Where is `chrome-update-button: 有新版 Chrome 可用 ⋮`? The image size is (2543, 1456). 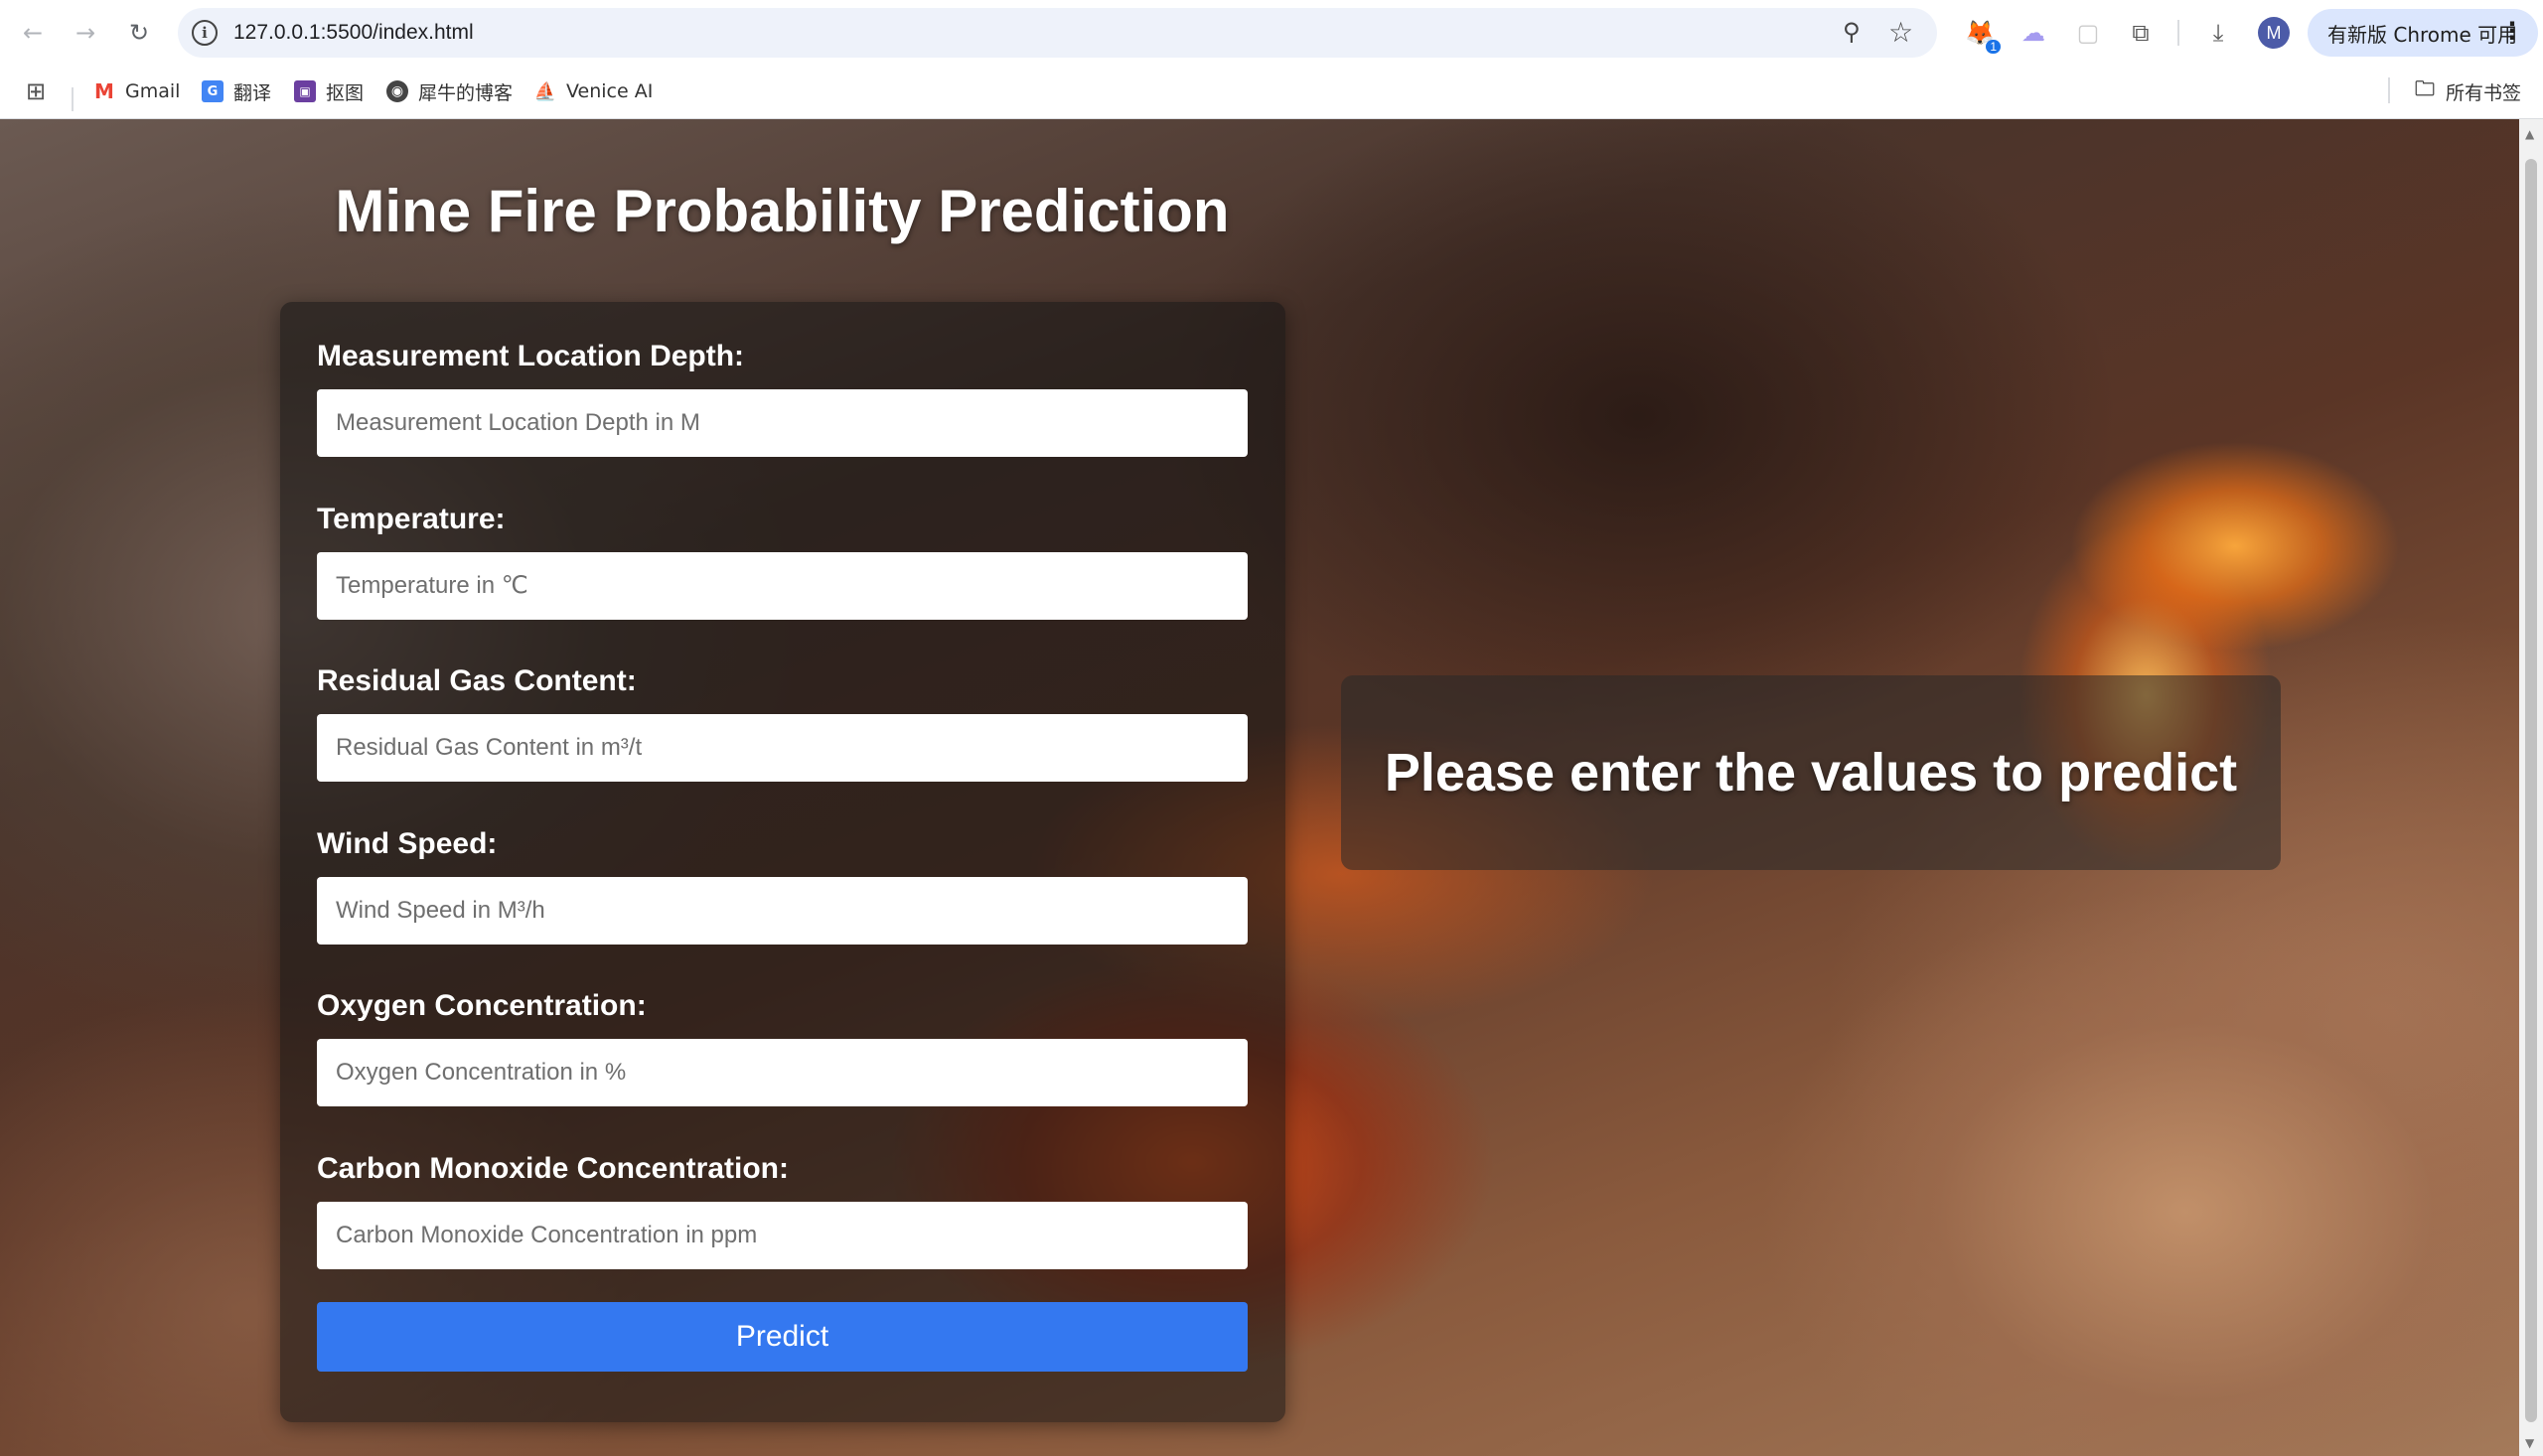 chrome-update-button: 有新版 Chrome 可用 ⋮ is located at coordinates (2423, 33).